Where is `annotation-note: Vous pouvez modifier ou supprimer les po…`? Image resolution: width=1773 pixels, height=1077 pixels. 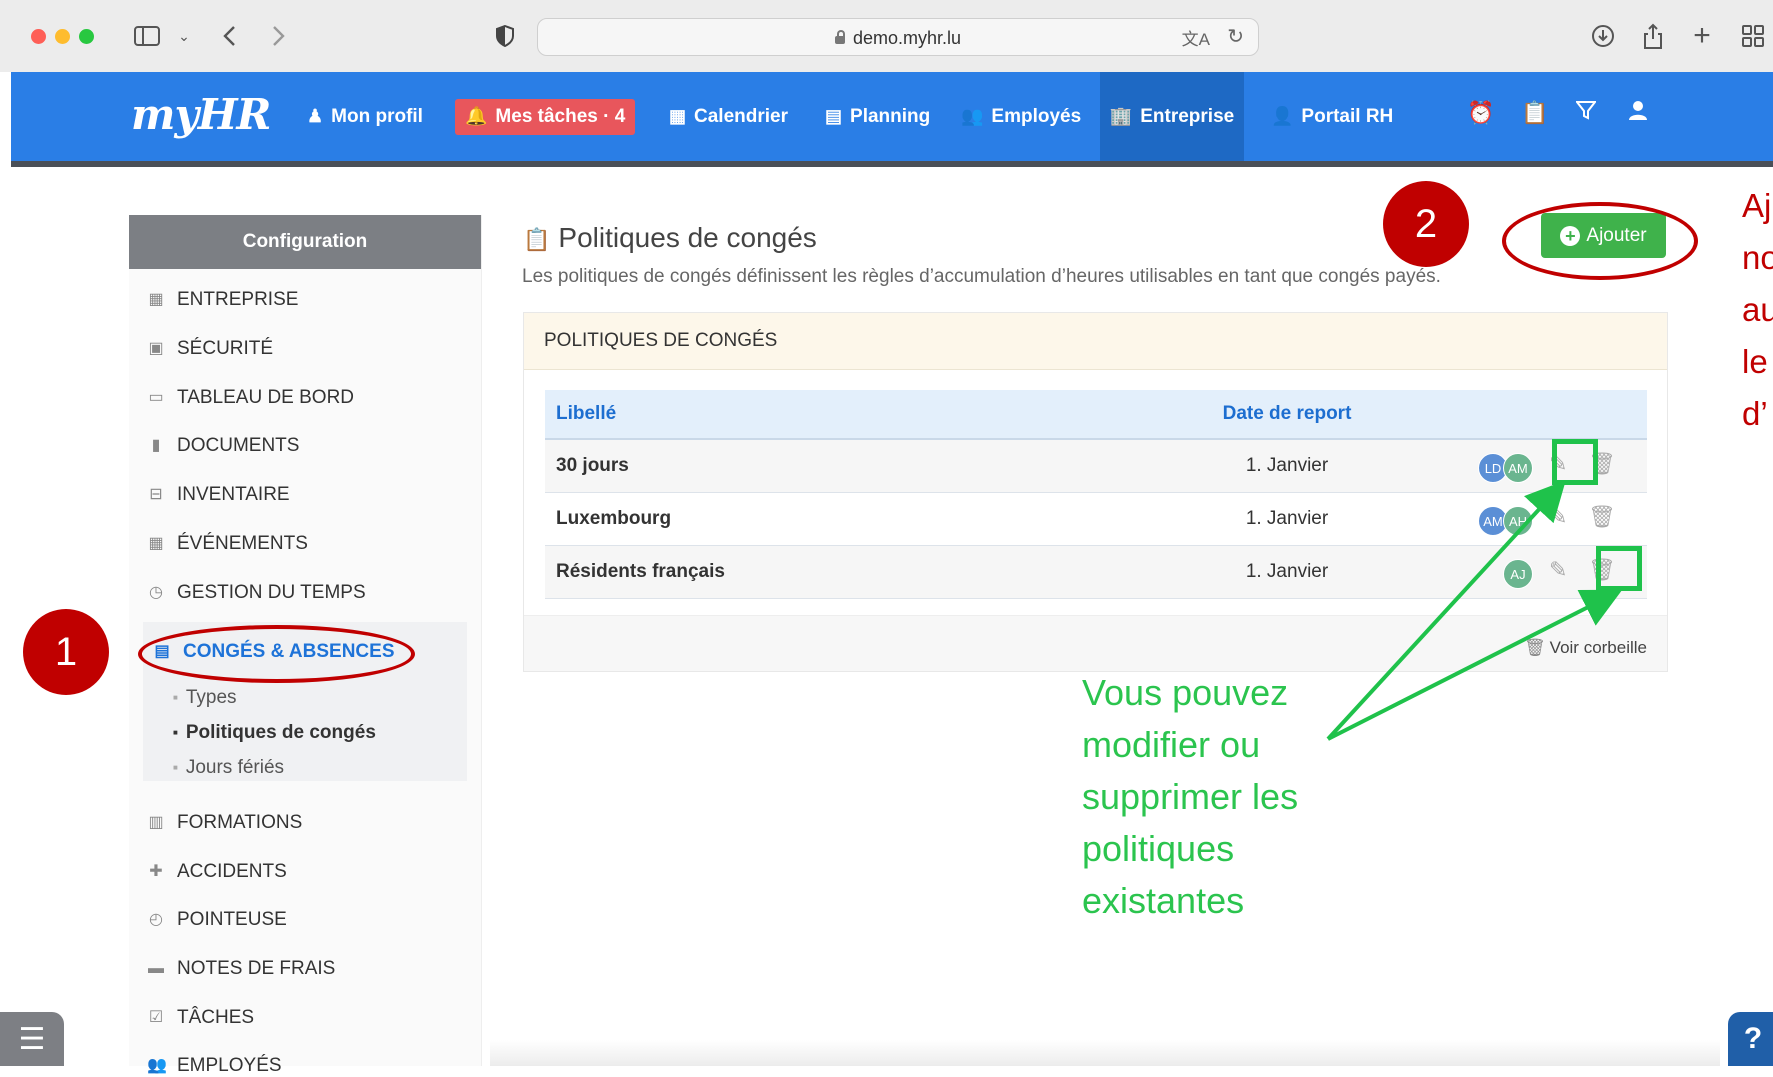 annotation-note: Vous pouvez modifier ou supprimer les po… is located at coordinates (1190, 796).